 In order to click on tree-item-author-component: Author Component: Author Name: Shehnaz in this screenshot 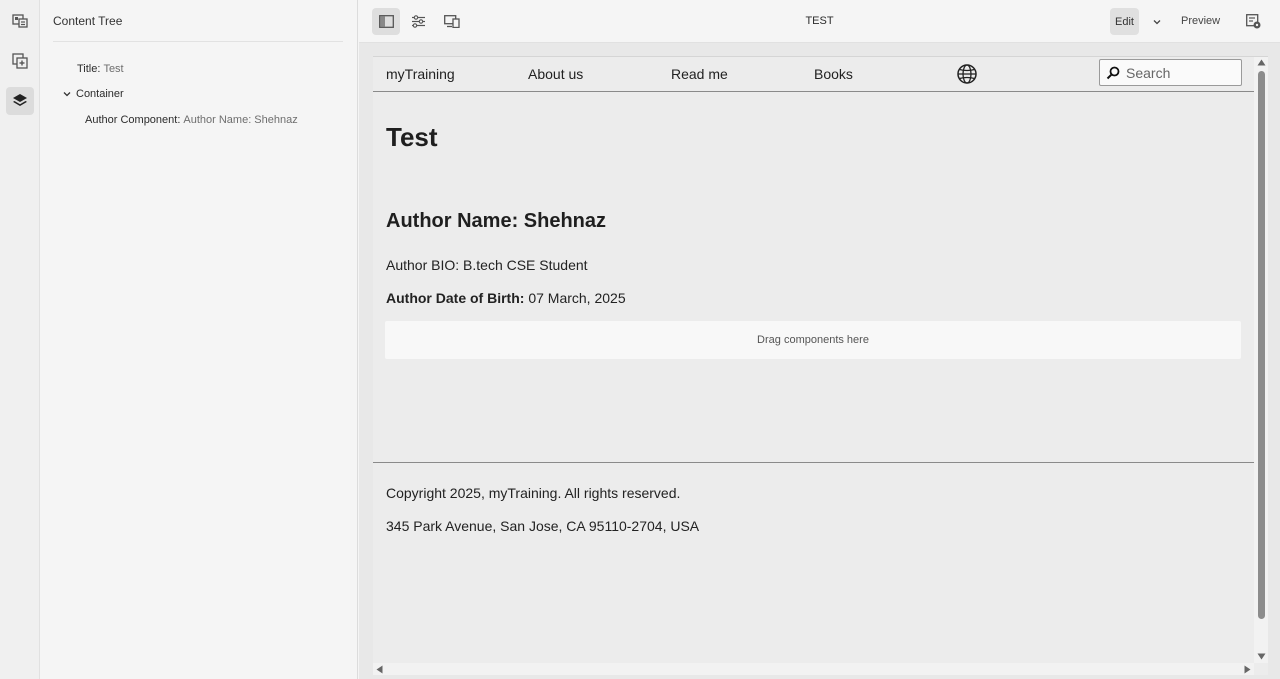, I will do `click(191, 120)`.